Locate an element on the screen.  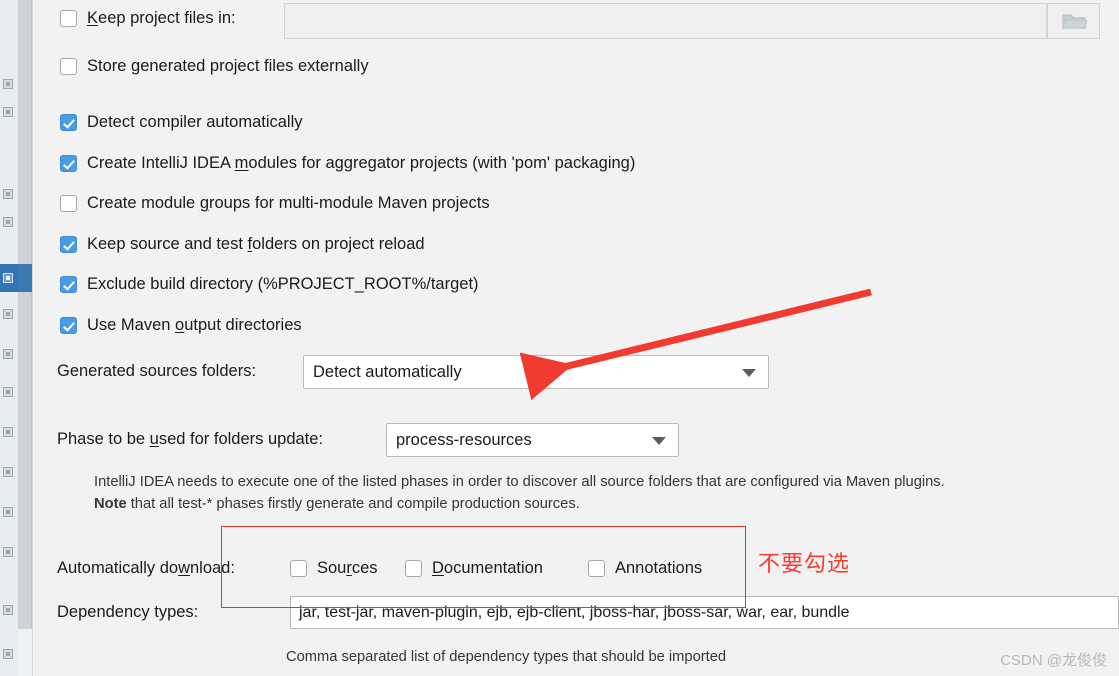
generated-sources-folders-label: Generated sources folders: is located at coordinates (157, 371).